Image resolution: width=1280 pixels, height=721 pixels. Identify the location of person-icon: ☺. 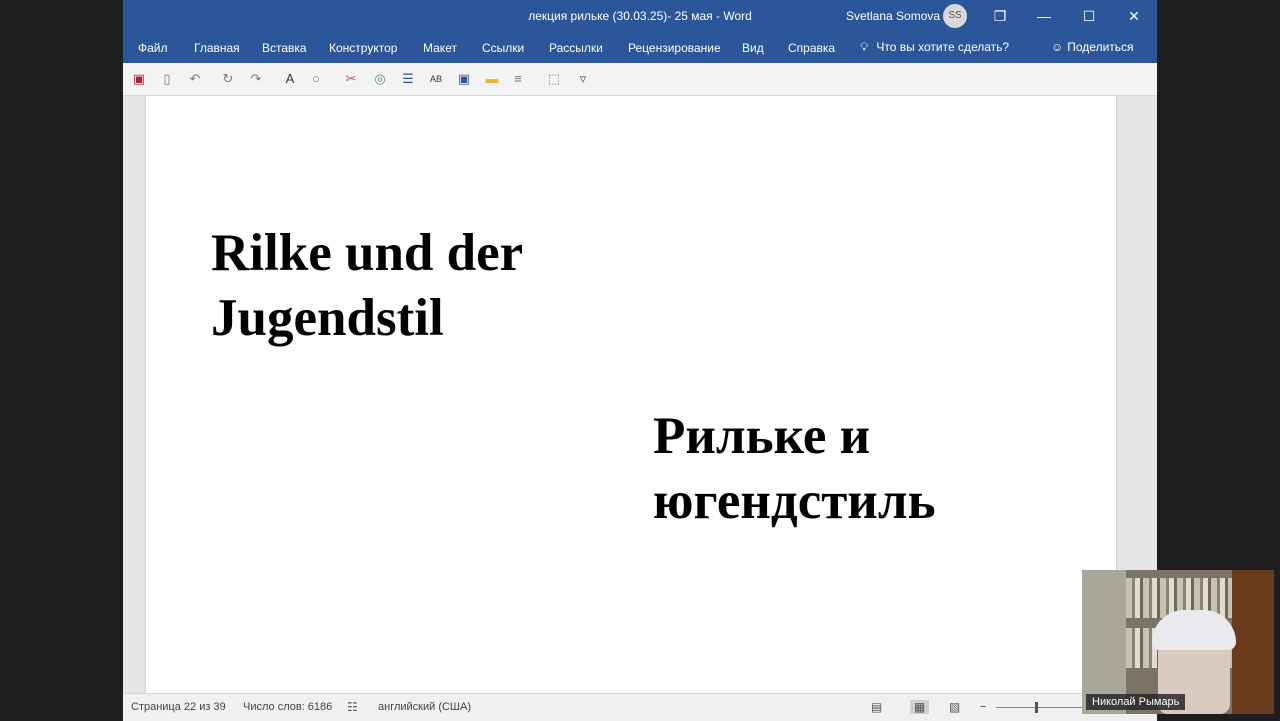
(1057, 47).